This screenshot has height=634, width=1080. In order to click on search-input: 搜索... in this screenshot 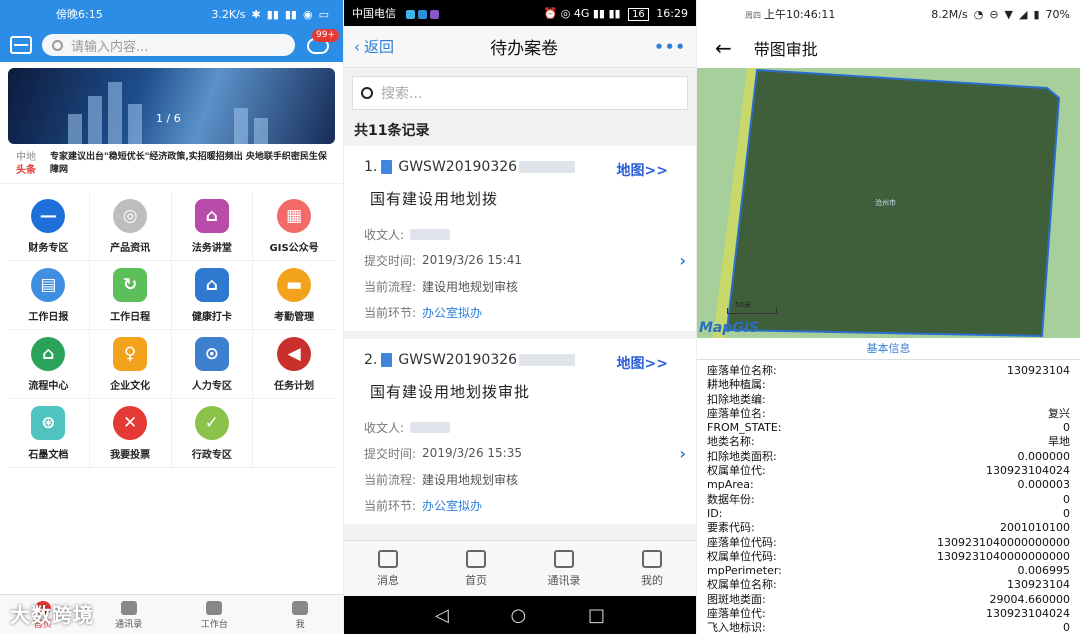, I will do `click(520, 93)`.